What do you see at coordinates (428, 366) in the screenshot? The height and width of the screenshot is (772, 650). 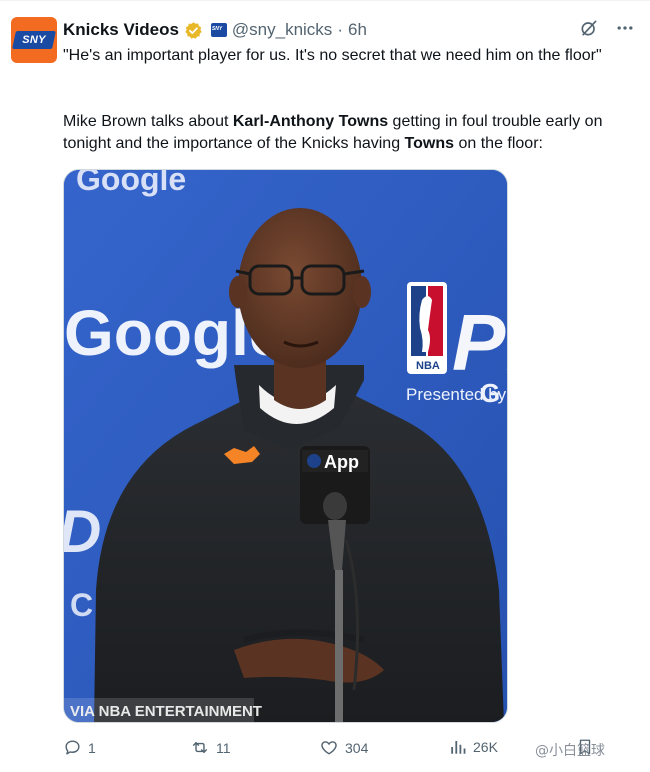 I see `nba-logo-text: NBA` at bounding box center [428, 366].